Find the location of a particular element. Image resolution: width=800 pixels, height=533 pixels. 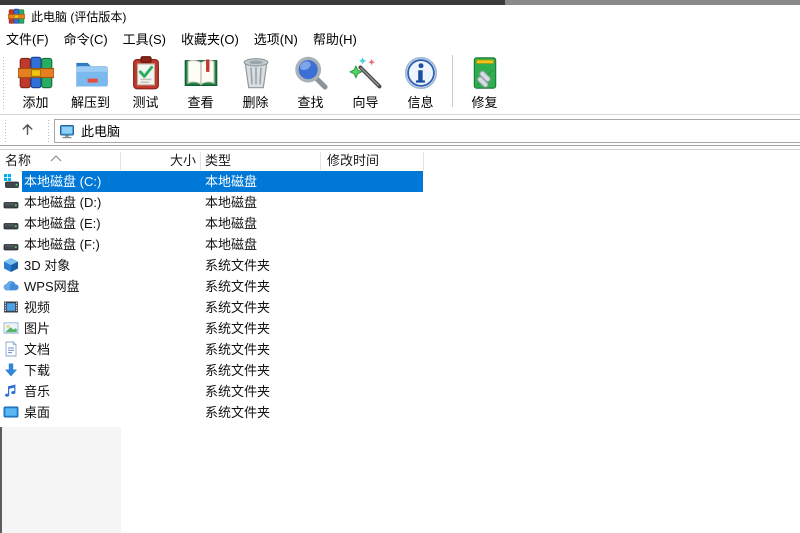

list-row-downloads: 下载 系统文件夹 is located at coordinates (400, 370).